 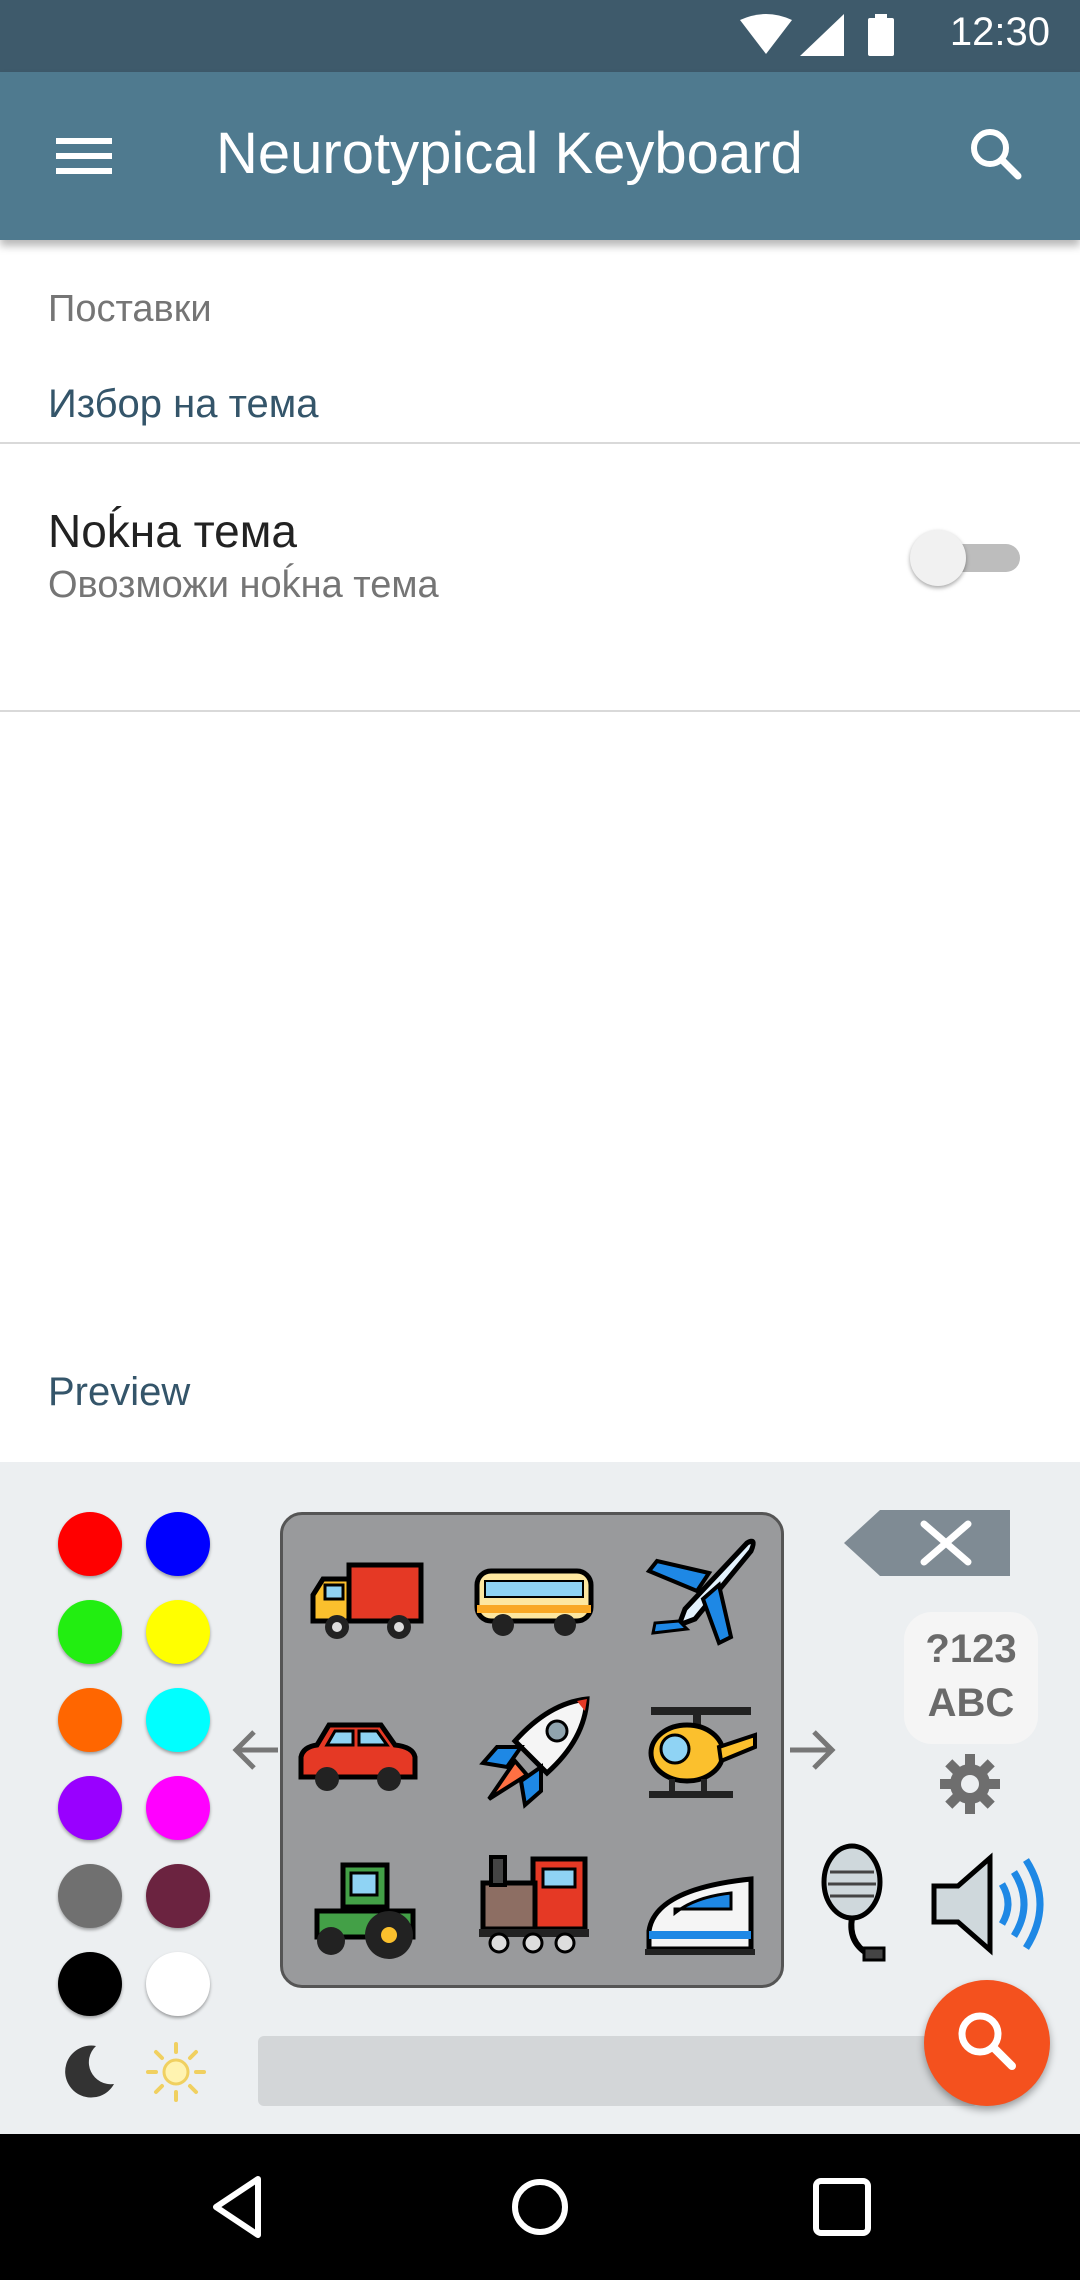 I want to click on microphone-icon, so click(x=856, y=1902).